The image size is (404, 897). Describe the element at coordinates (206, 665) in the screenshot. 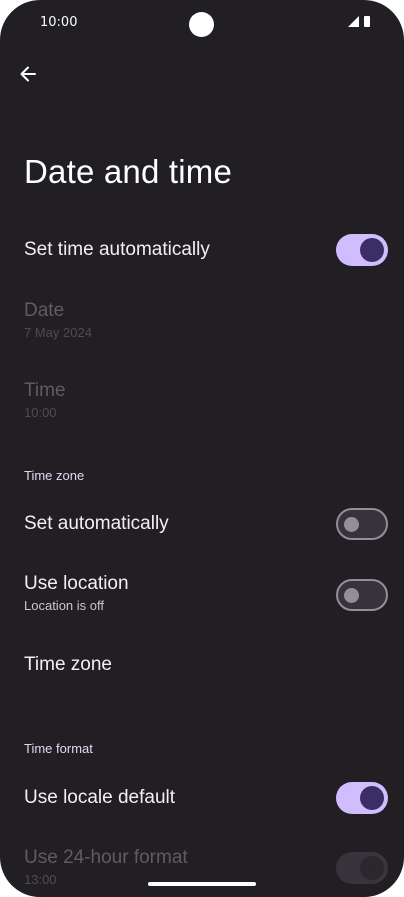

I see `setting-time-zone: Time zone` at that location.